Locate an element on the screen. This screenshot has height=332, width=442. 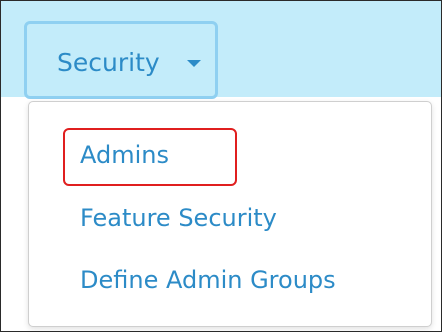
security-menu-label: Security is located at coordinates (108, 62).